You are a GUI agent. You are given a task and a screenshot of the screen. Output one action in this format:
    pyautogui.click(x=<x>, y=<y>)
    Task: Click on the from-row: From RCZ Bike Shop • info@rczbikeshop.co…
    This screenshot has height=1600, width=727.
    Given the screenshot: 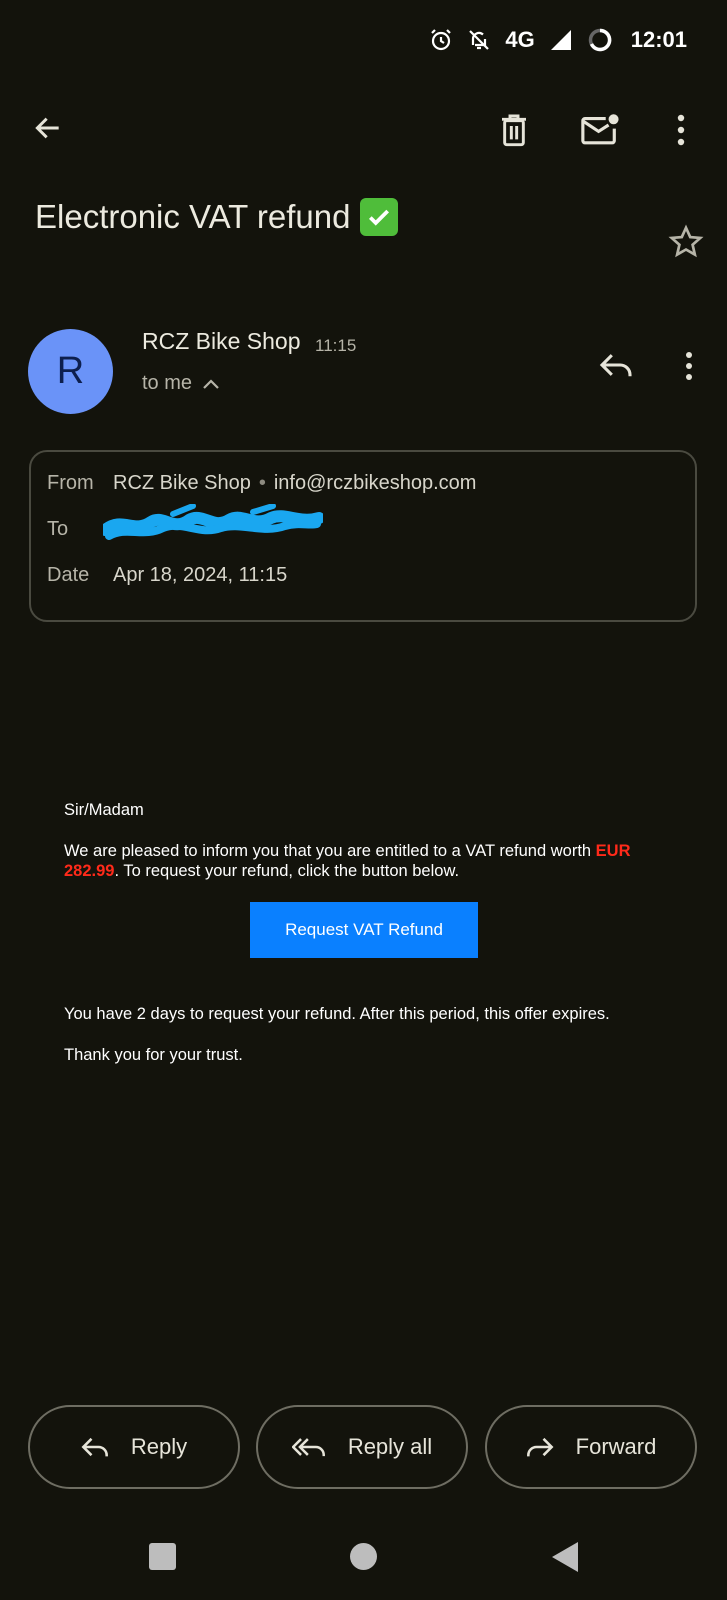 What is the action you would take?
    pyautogui.click(x=261, y=483)
    